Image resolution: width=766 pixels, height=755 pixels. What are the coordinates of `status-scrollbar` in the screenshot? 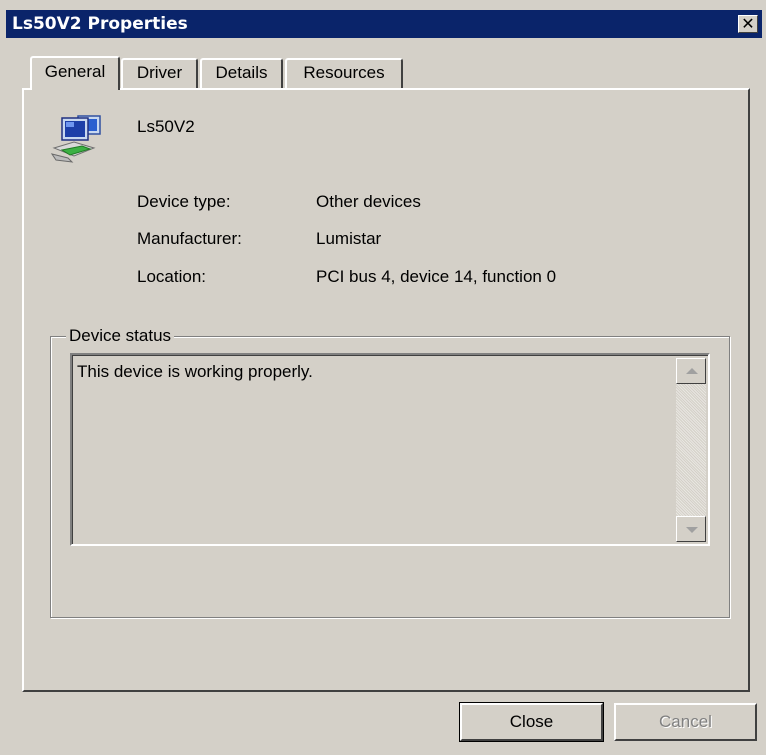 It's located at (691, 450).